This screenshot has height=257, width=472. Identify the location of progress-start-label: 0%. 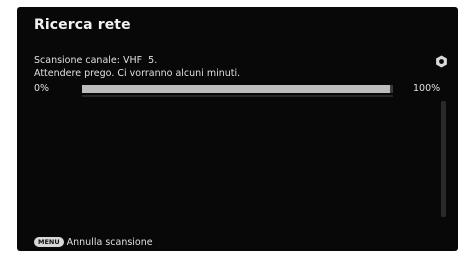
(42, 88).